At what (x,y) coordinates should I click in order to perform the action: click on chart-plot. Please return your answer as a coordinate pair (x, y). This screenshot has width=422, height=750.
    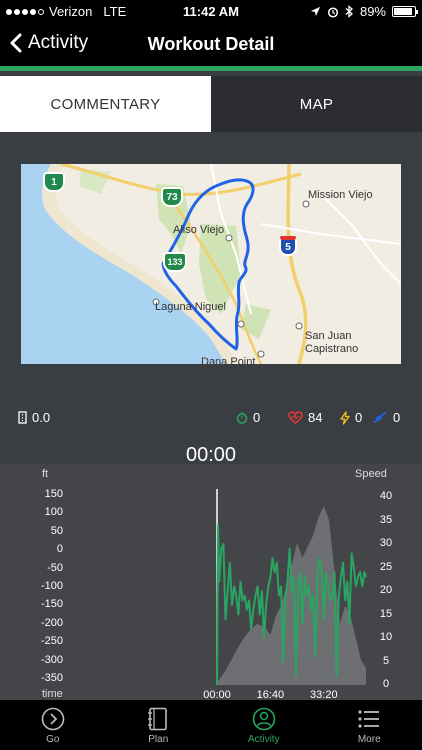
    Looking at the image, I should click on (291, 587).